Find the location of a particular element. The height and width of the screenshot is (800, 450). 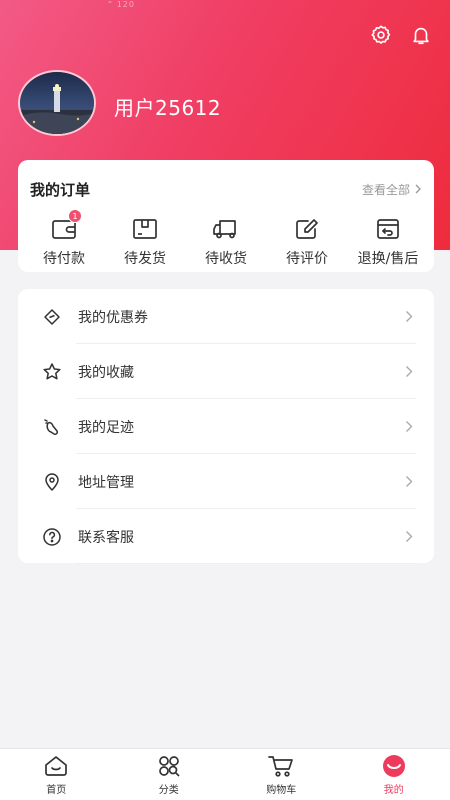

menu-item-label: 我的收藏 is located at coordinates (106, 372).